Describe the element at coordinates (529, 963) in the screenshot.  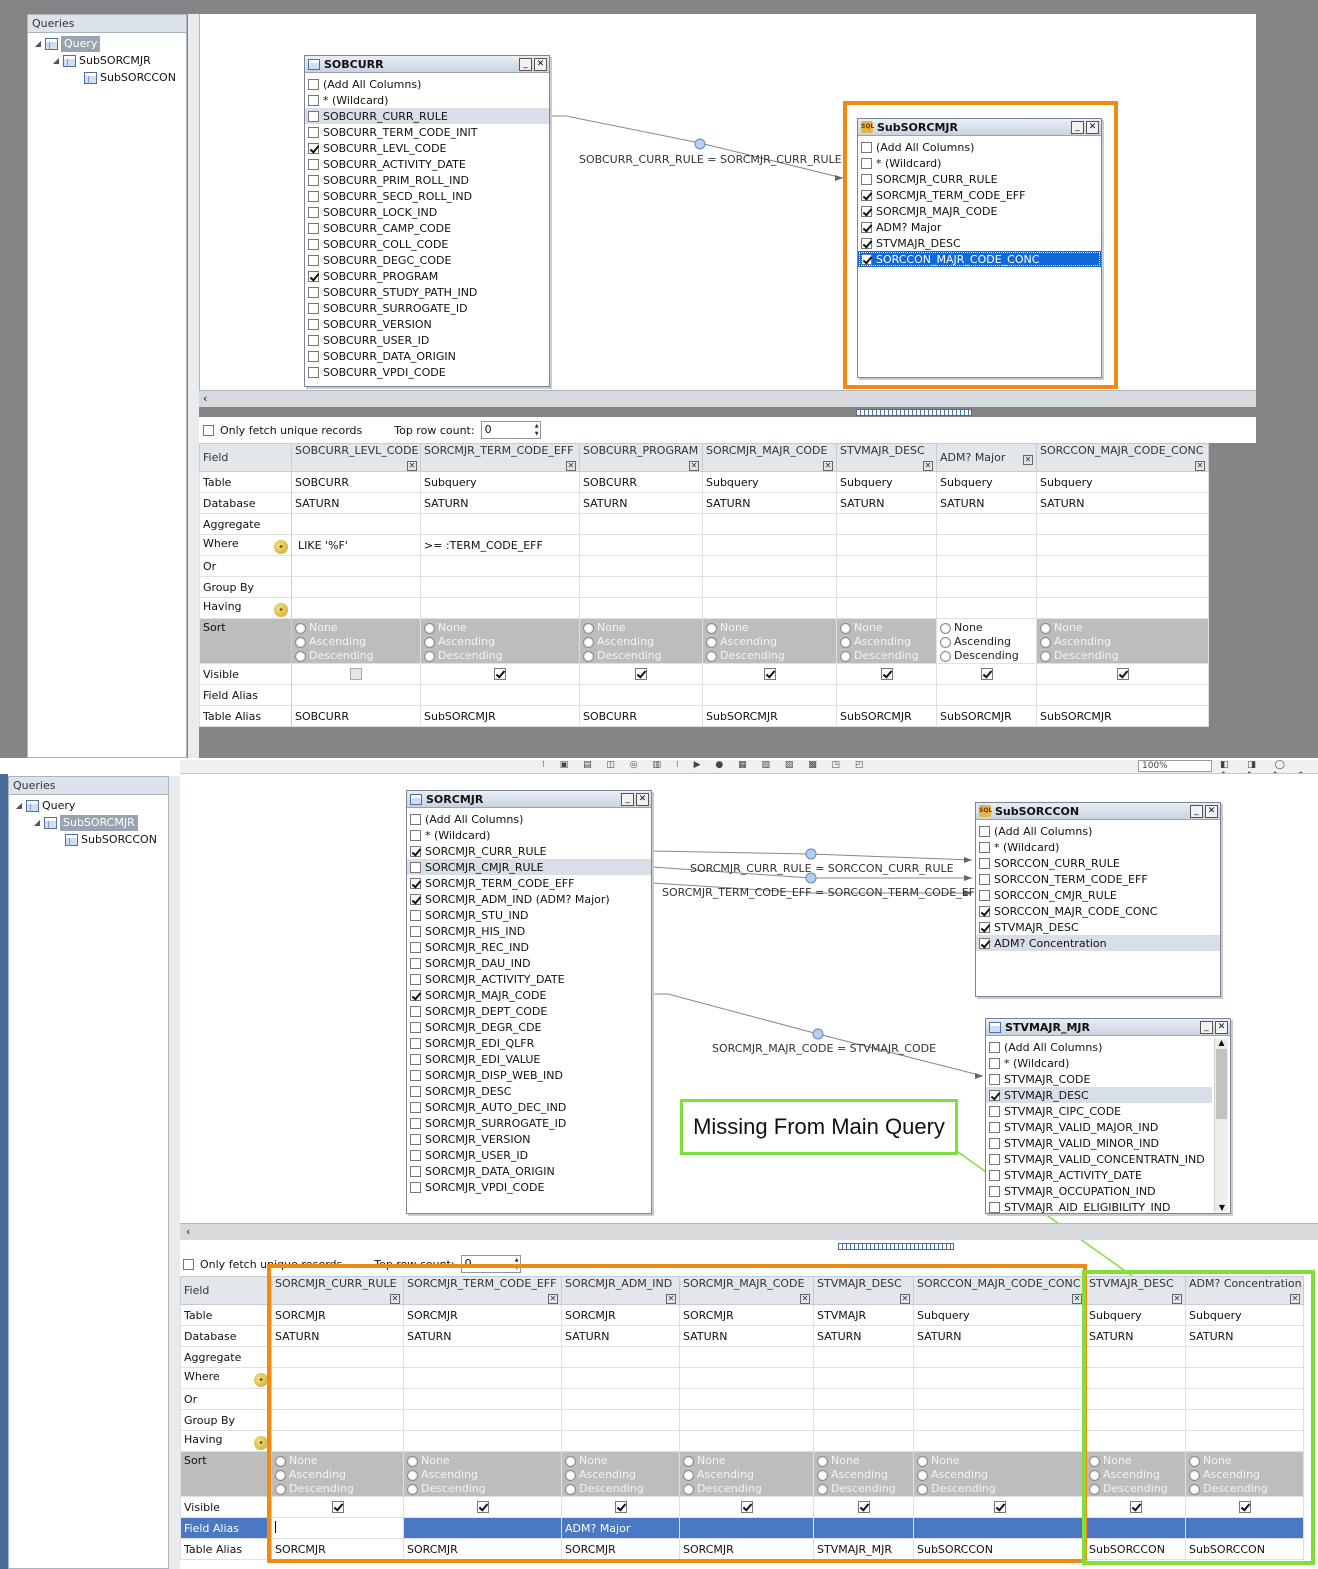
I see `column-item: SORCMJR_DAU_IND` at that location.